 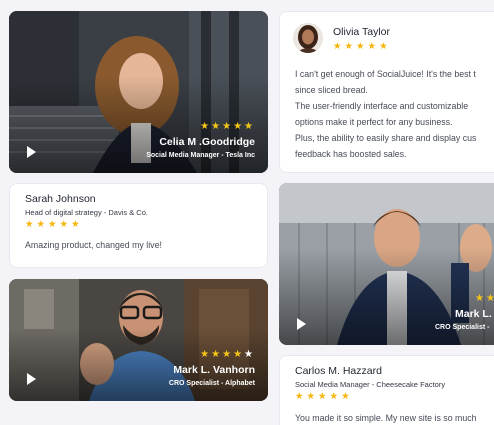 I want to click on video-caption: ★★ Mark L. V CRO Specialist -, so click(x=464, y=313).